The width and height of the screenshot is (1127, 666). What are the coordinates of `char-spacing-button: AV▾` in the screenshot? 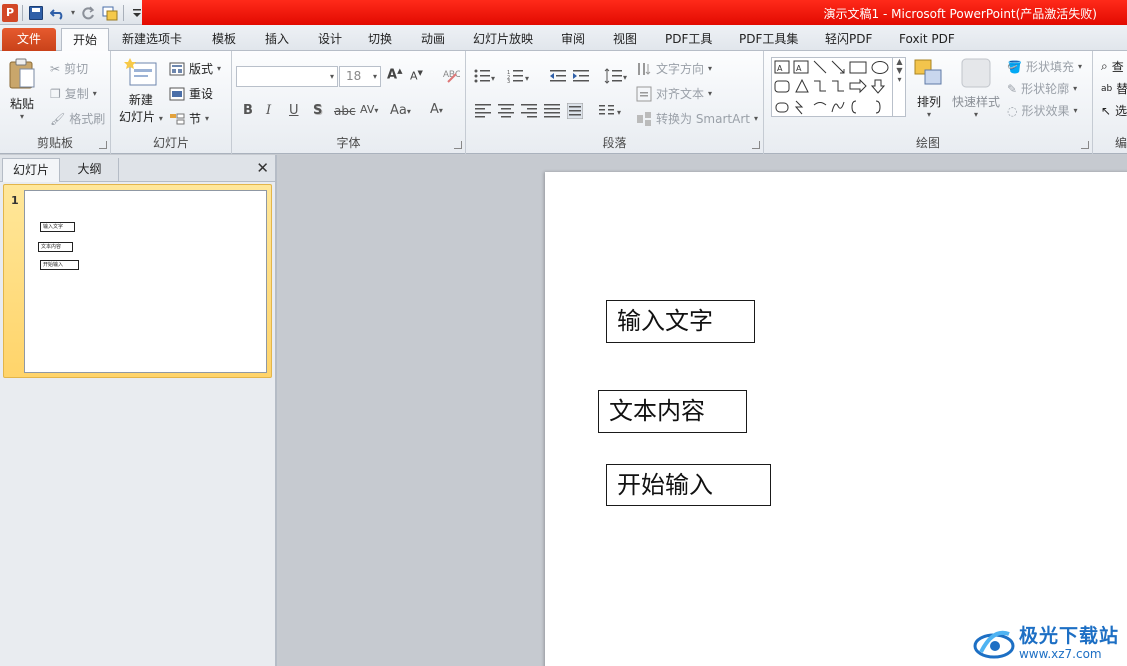 It's located at (369, 109).